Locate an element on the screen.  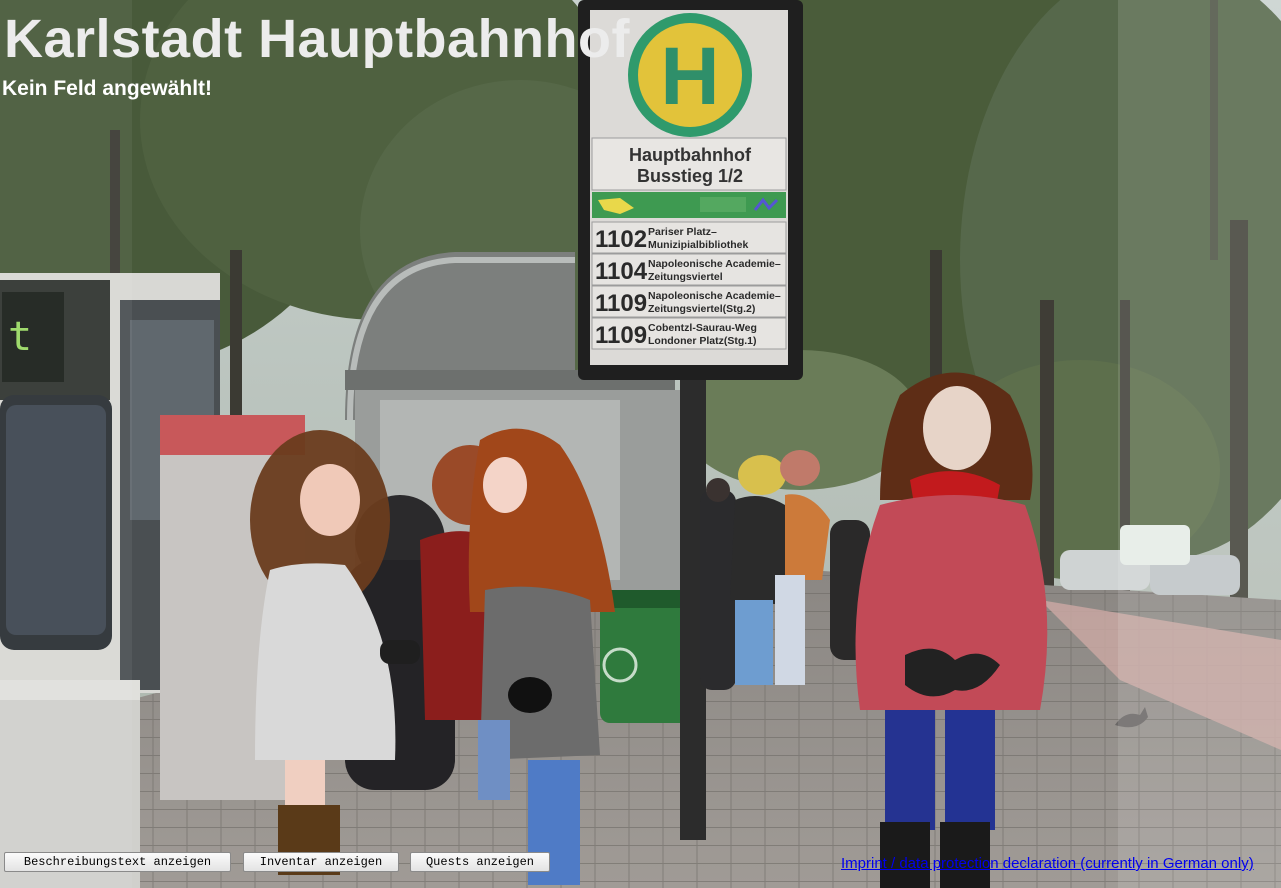
stop-name-line1: Hauptbahnhof is located at coordinates (690, 155).